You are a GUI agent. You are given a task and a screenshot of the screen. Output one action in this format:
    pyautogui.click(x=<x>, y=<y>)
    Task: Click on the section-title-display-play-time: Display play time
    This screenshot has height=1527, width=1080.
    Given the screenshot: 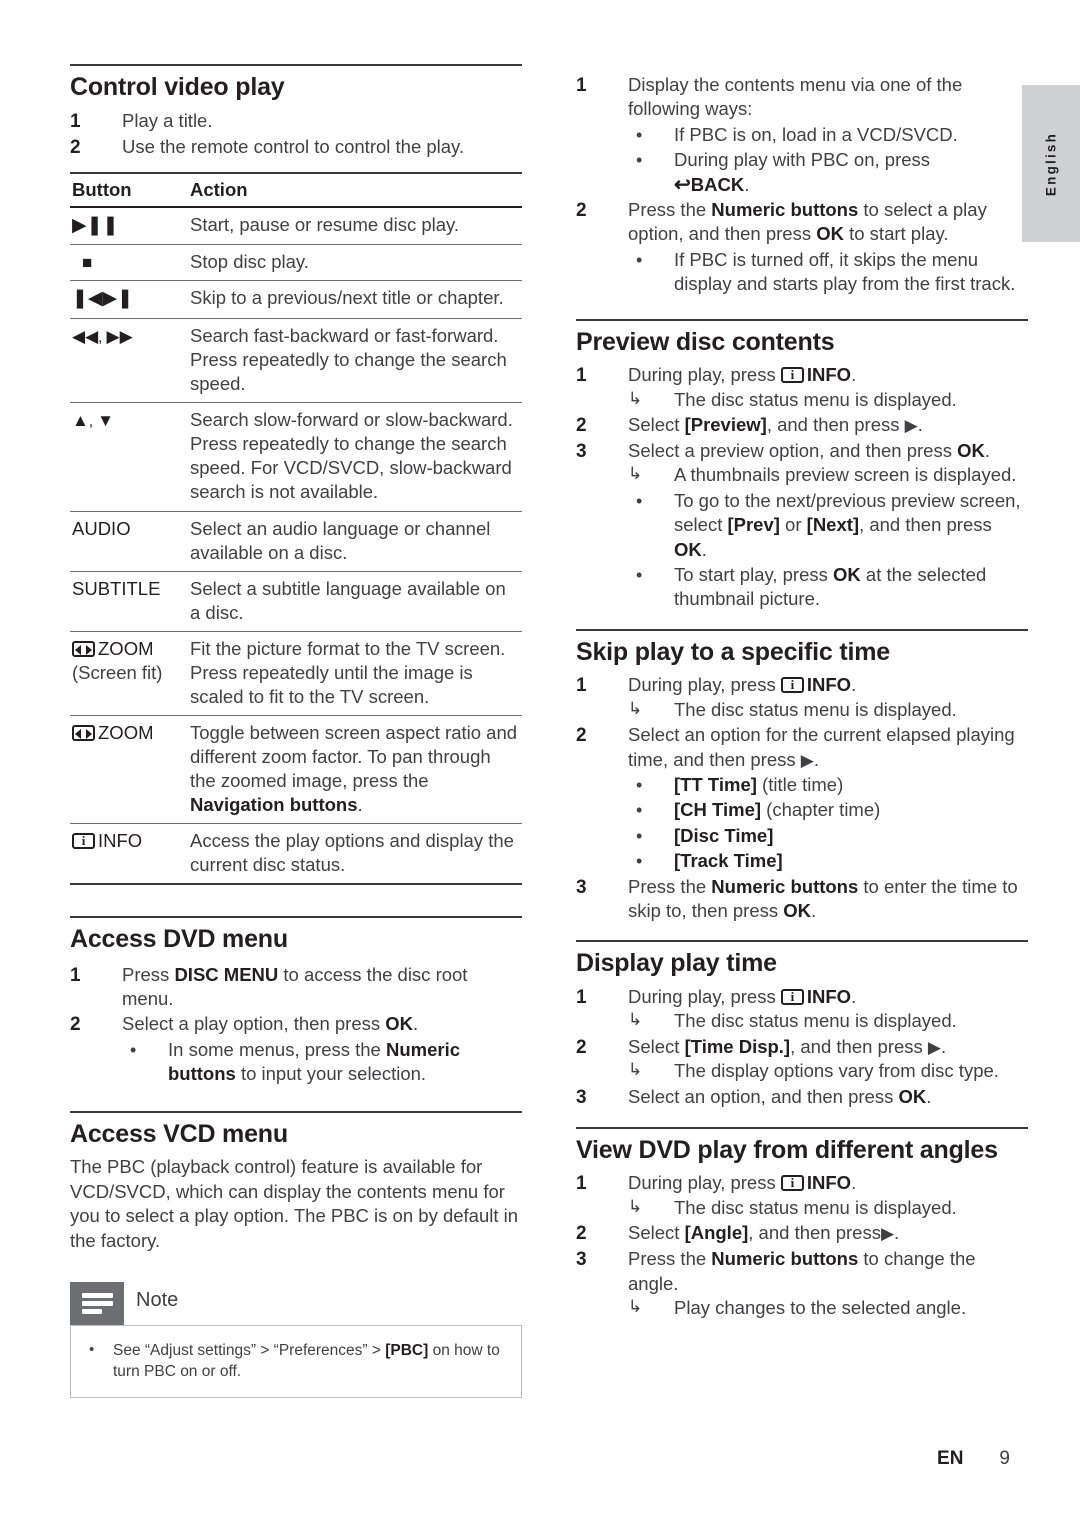 What is the action you would take?
    pyautogui.click(x=676, y=963)
    